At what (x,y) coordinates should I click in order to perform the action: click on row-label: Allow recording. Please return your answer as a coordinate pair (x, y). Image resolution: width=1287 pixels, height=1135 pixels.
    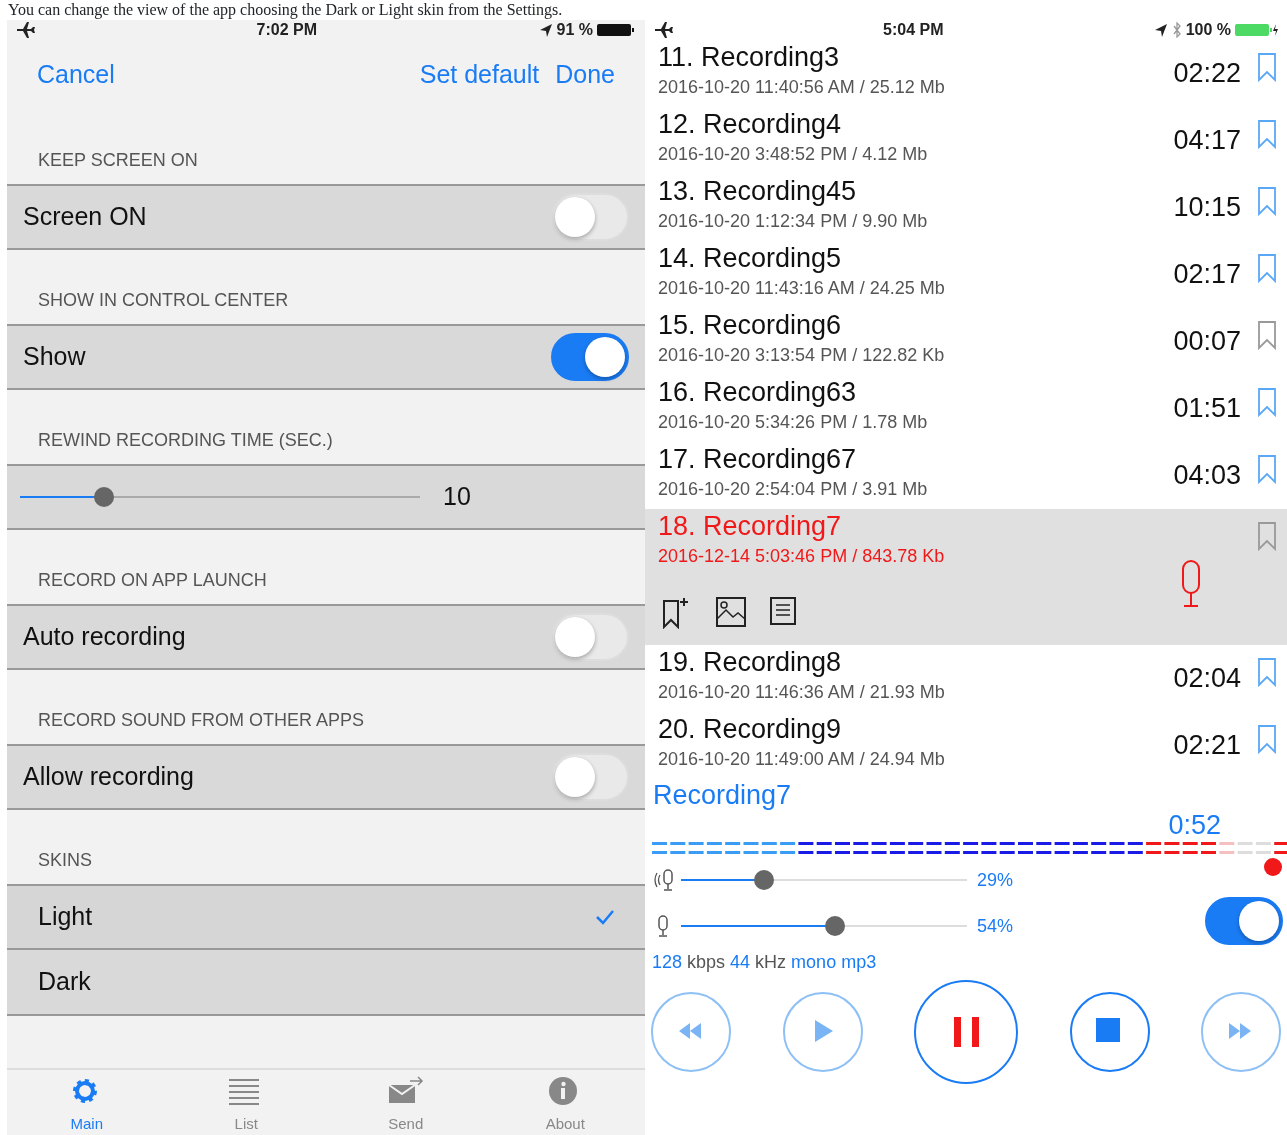
    Looking at the image, I should click on (108, 777).